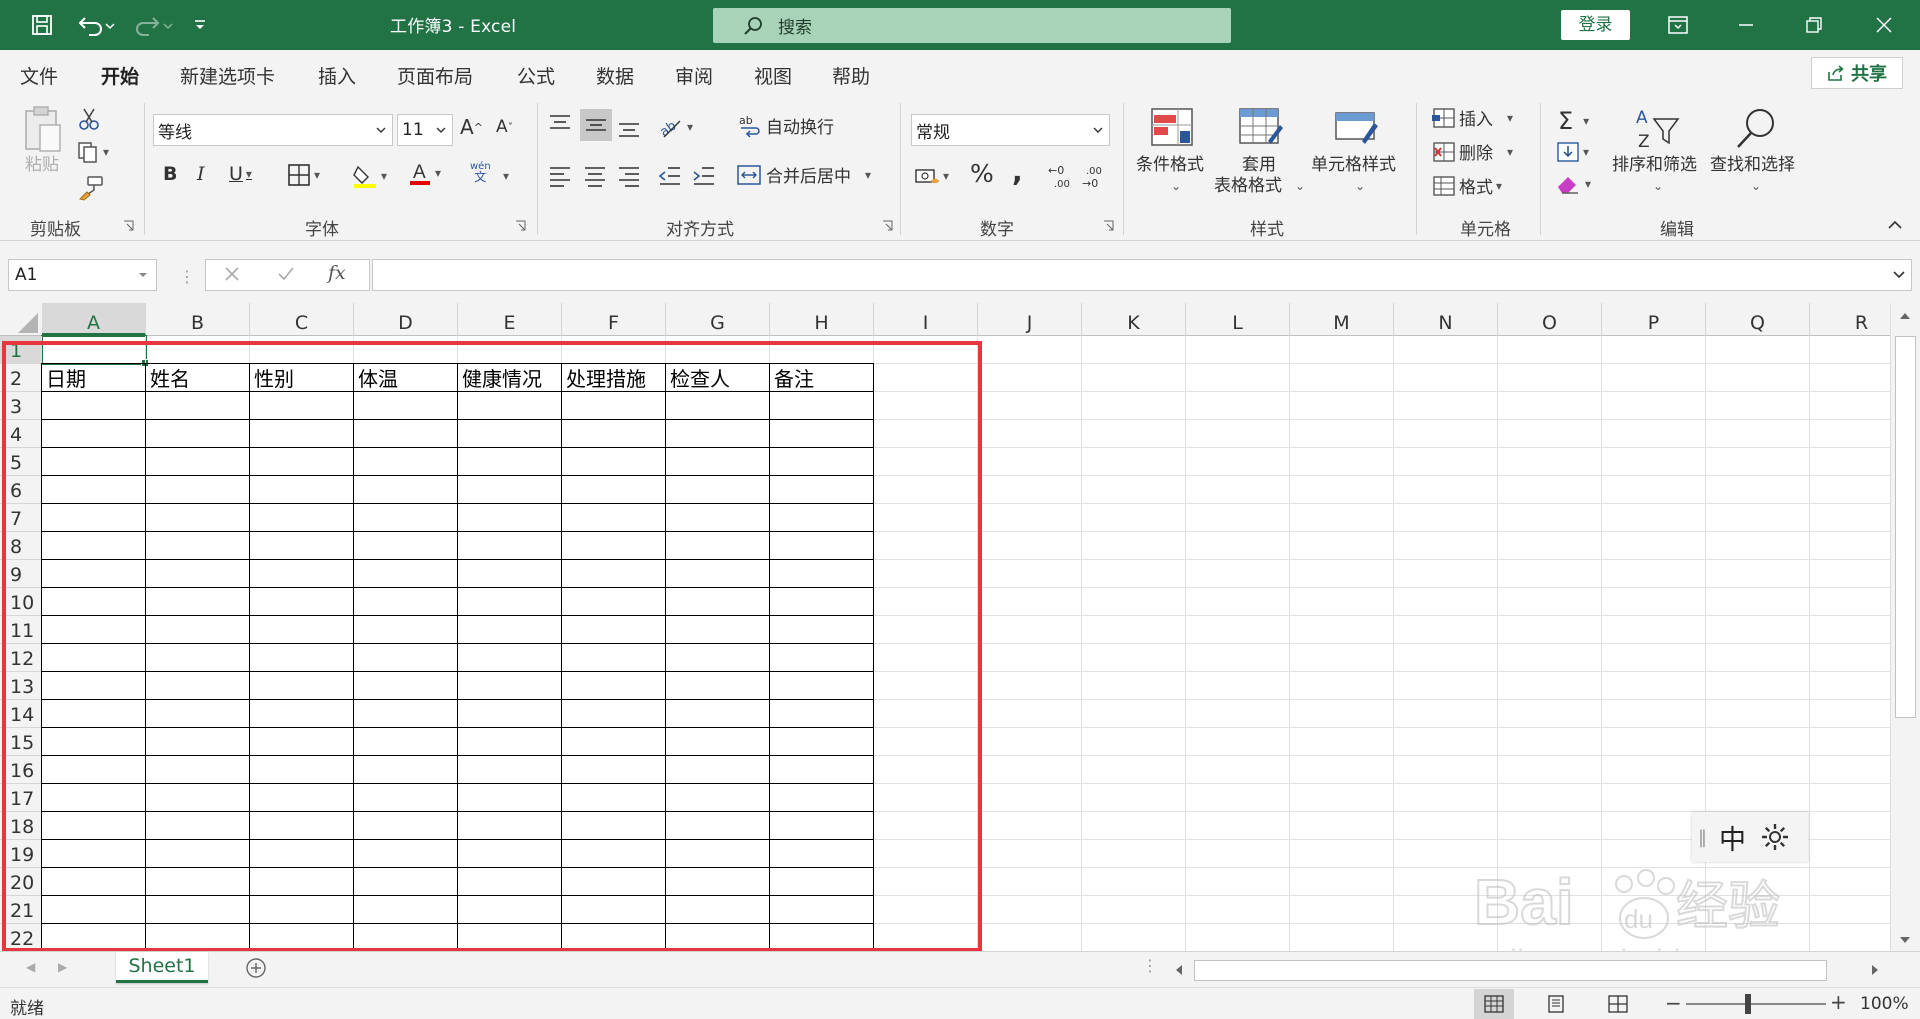 This screenshot has height=1019, width=1920. I want to click on format-as-table-label-1: 套用, so click(1259, 165).